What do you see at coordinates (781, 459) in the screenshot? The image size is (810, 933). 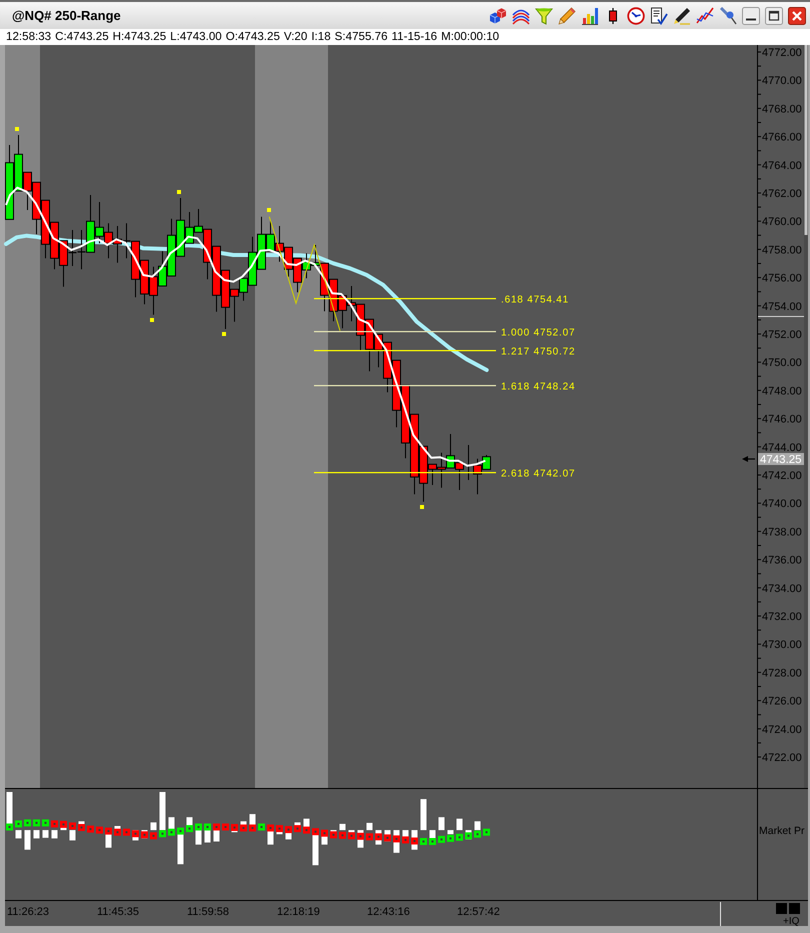 I see `last-price-label: 4743.25` at bounding box center [781, 459].